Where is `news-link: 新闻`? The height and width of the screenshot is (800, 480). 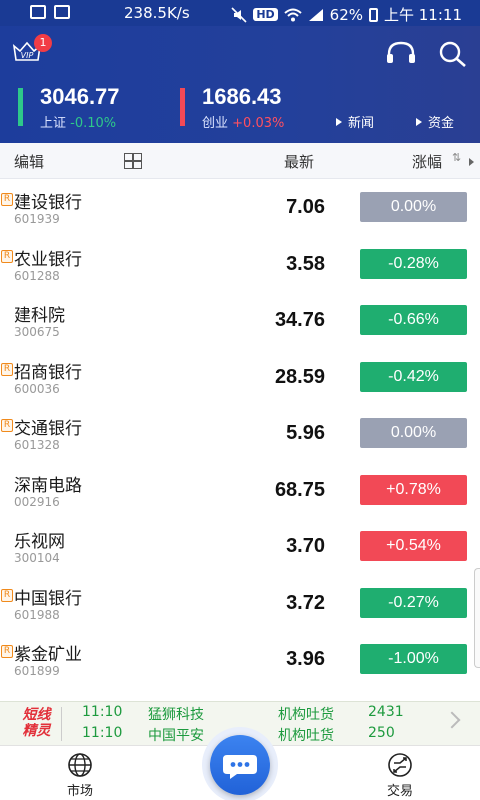 news-link: 新闻 is located at coordinates (355, 121).